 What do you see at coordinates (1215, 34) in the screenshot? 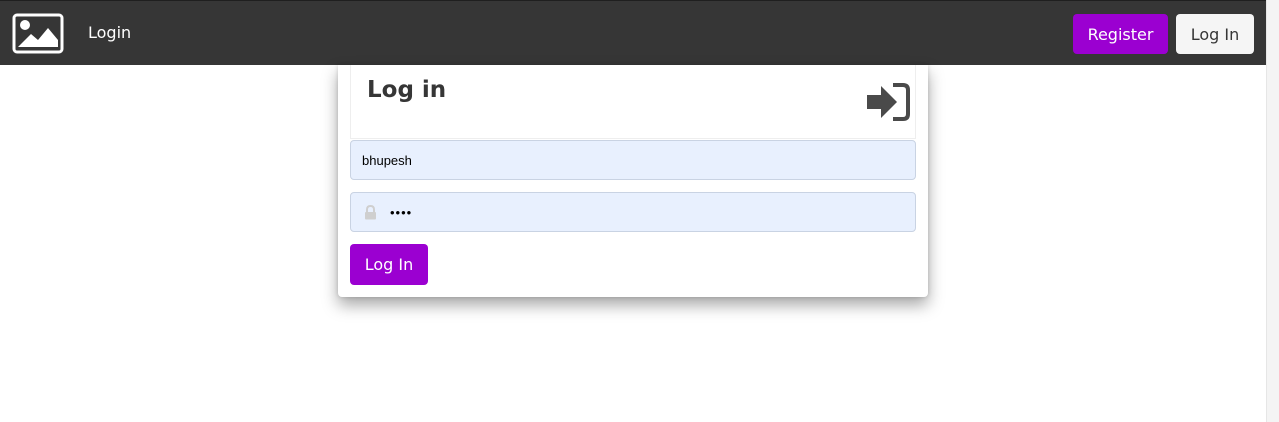
I see `navbar-login-button: Log In` at bounding box center [1215, 34].